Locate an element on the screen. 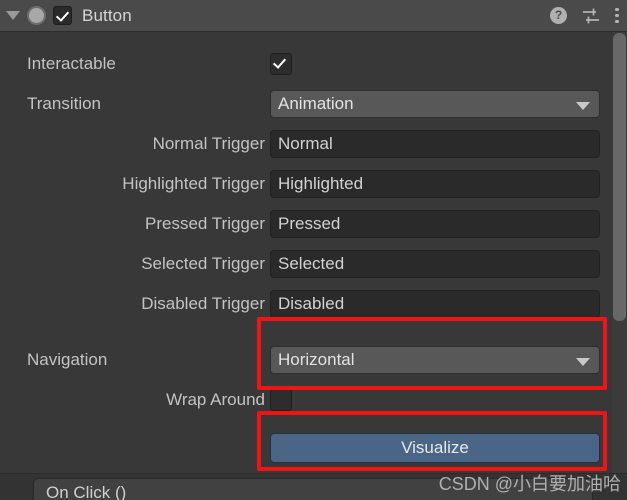  row-pressed-trigger: Pressed Trigger Pressed is located at coordinates (306, 224).